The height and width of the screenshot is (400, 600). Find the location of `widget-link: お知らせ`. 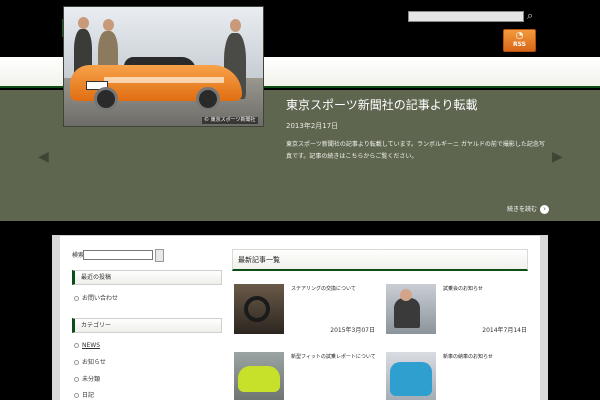

widget-link: お知らせ is located at coordinates (90, 362).